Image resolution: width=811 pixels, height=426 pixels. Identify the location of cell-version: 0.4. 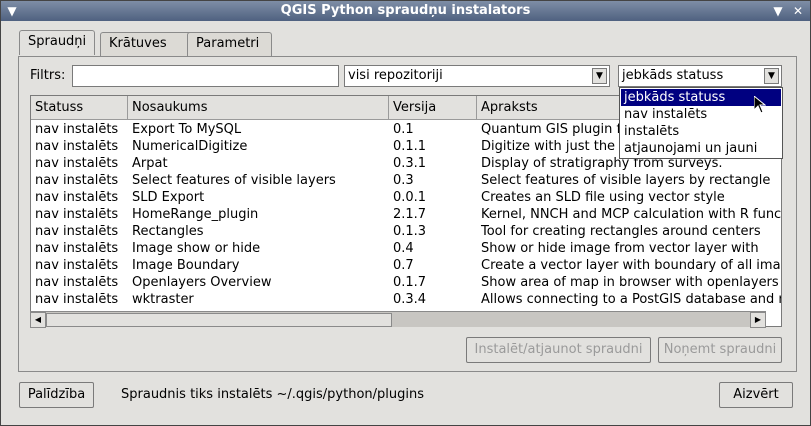
(403, 248).